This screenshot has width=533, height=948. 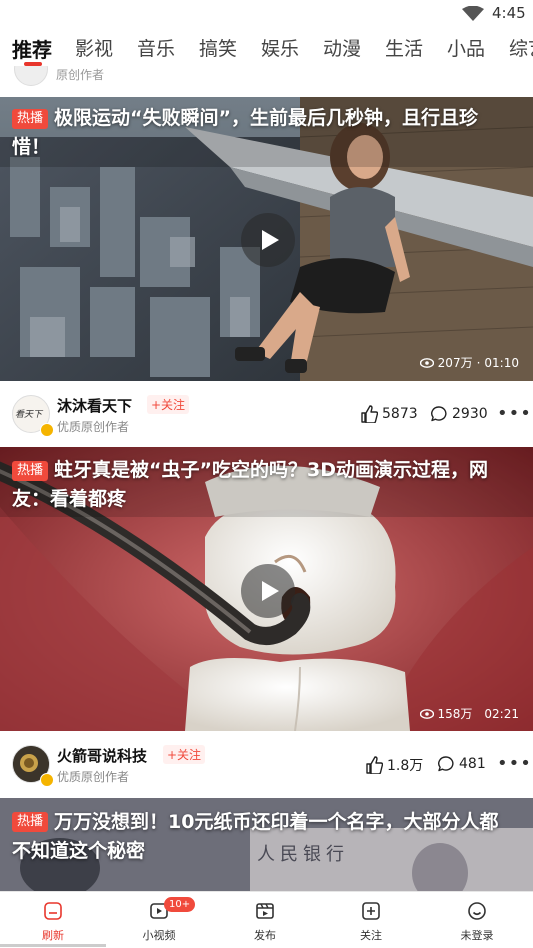 What do you see at coordinates (266, 13) in the screenshot?
I see `status-bar: 4:45` at bounding box center [266, 13].